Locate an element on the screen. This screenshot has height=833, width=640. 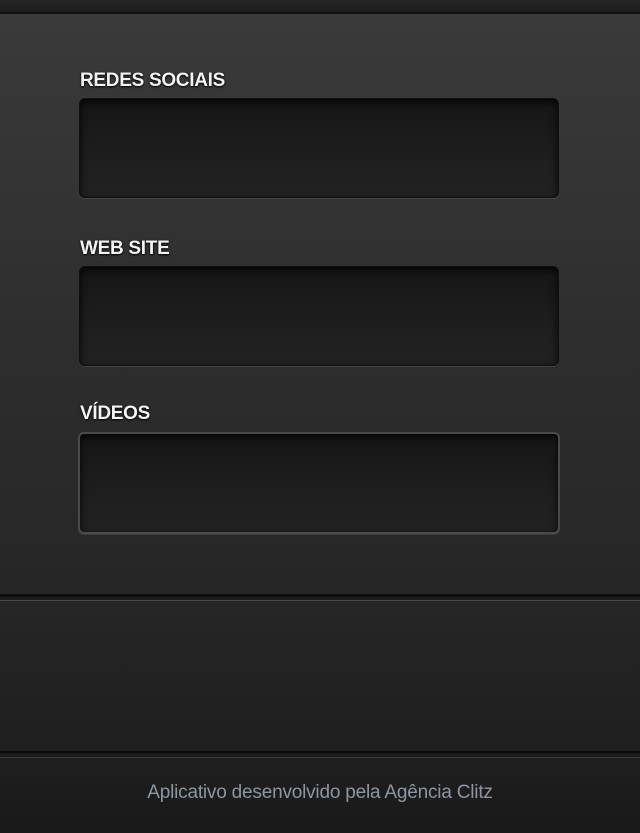
web-site-field is located at coordinates (319, 316).